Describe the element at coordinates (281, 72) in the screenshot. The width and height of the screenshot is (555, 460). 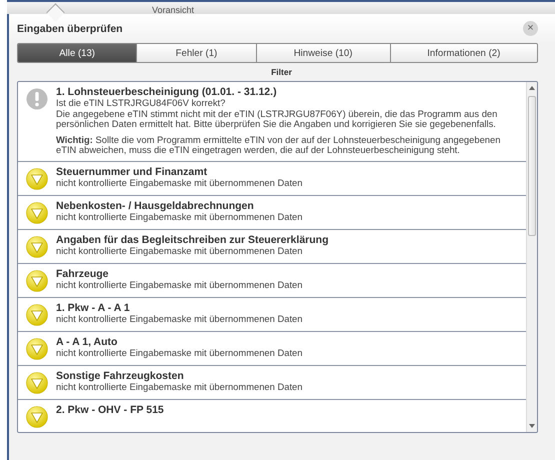
I see `filter-label: Filter` at that location.